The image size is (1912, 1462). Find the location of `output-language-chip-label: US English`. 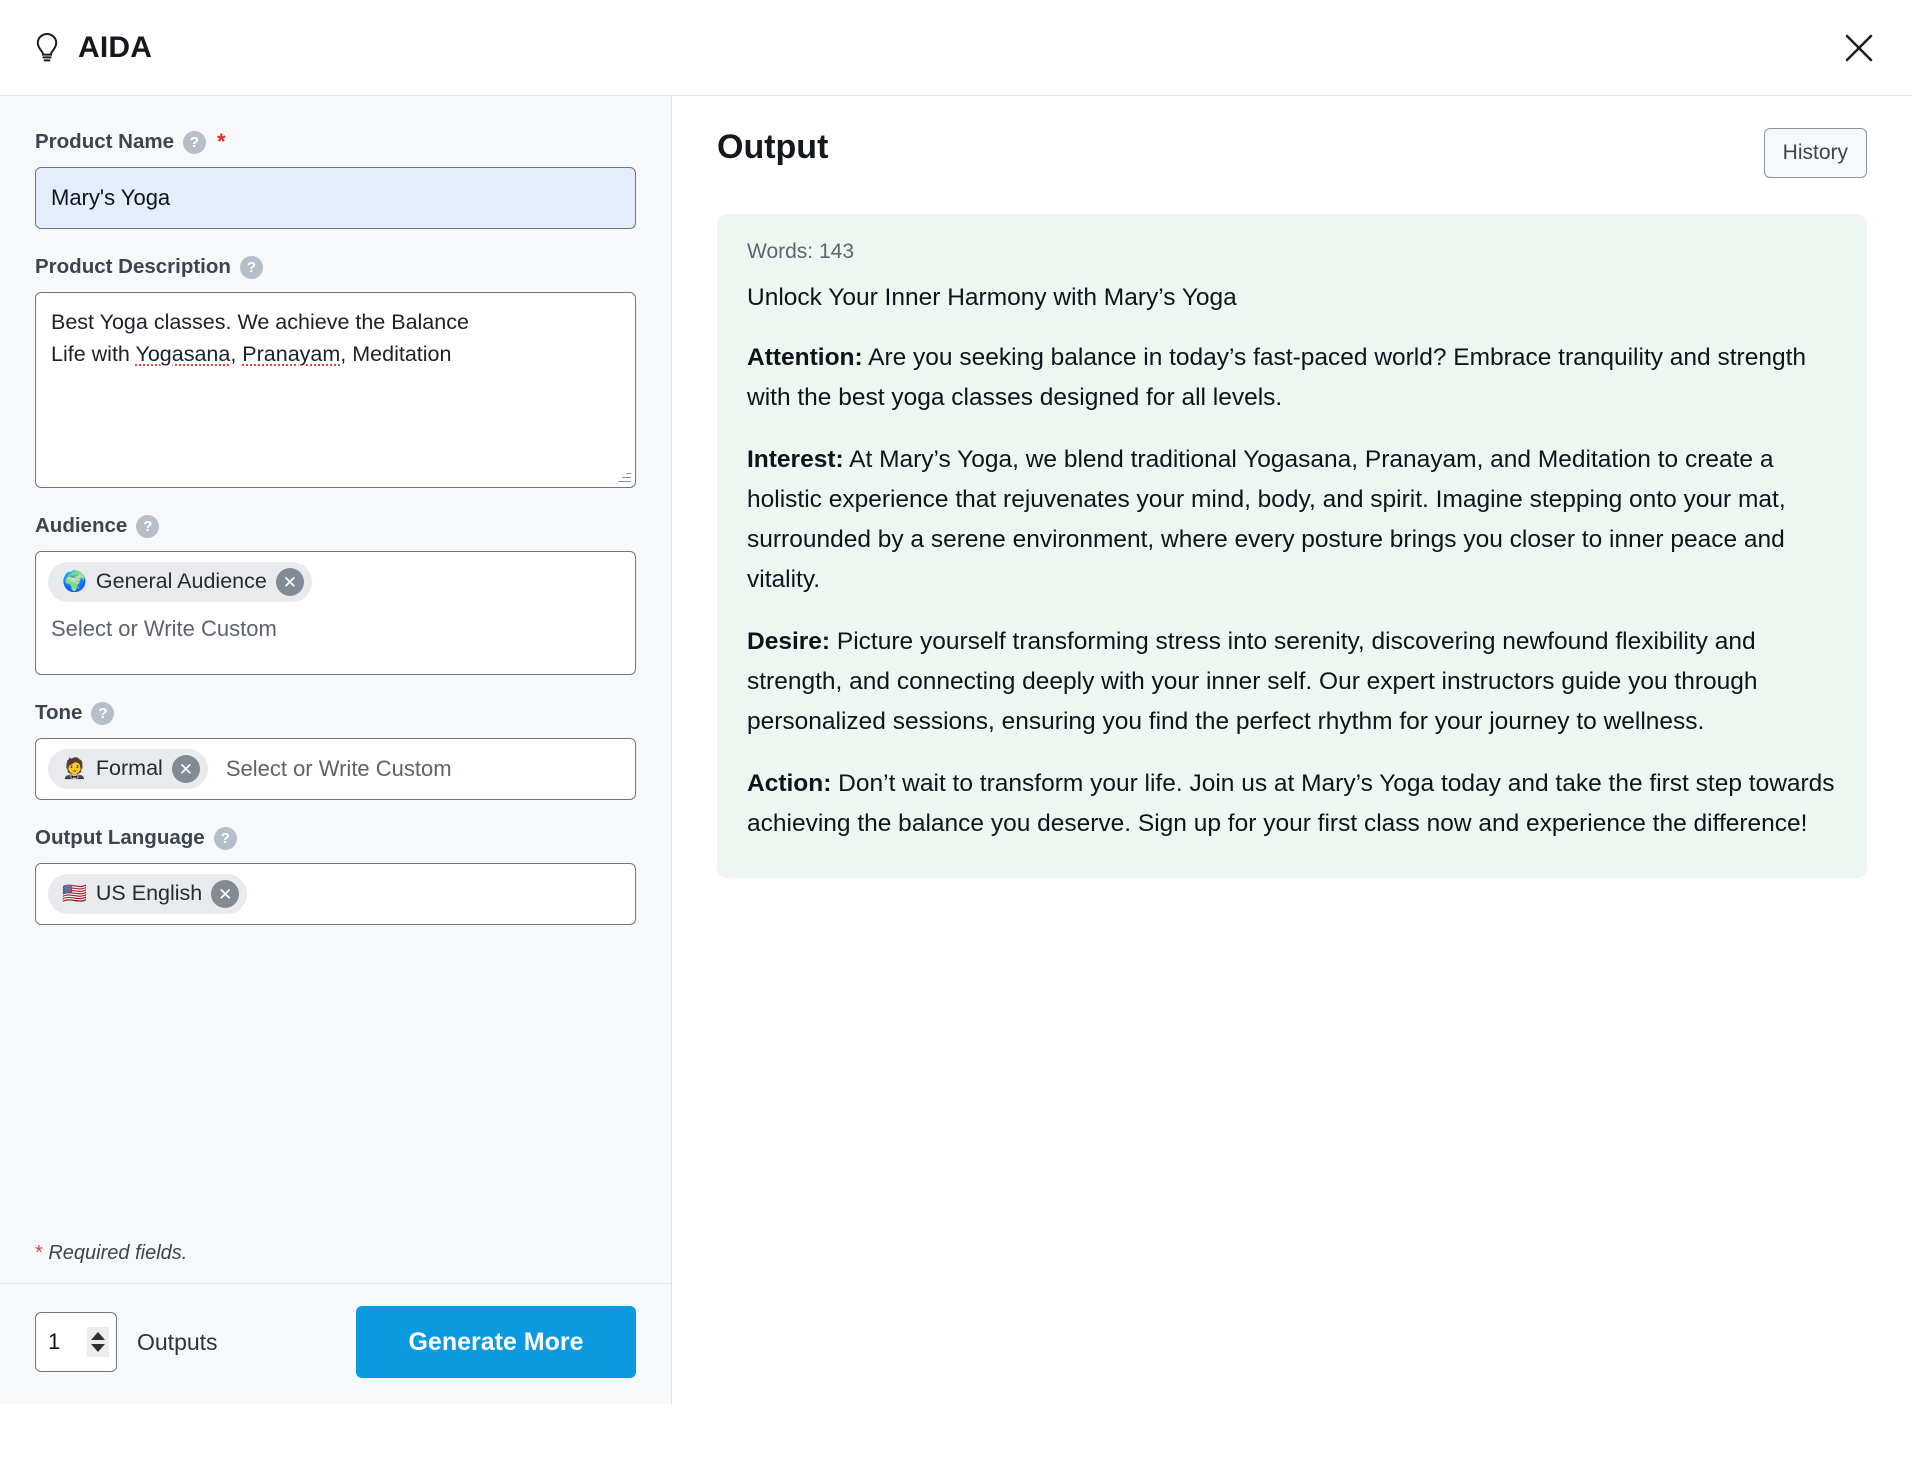

output-language-chip-label: US English is located at coordinates (149, 893).